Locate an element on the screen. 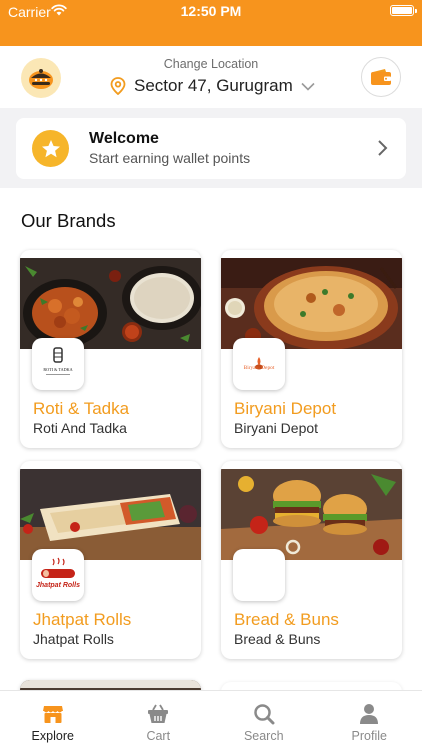 Image resolution: width=422 pixels, height=750 pixels. tab-profile: Profile is located at coordinates (369, 720).